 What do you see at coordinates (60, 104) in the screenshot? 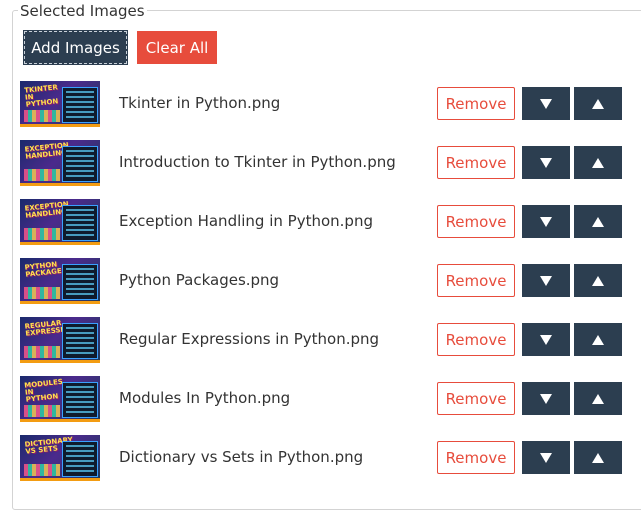
I see `image-thumbnail: TKINTER IN PYTHON` at bounding box center [60, 104].